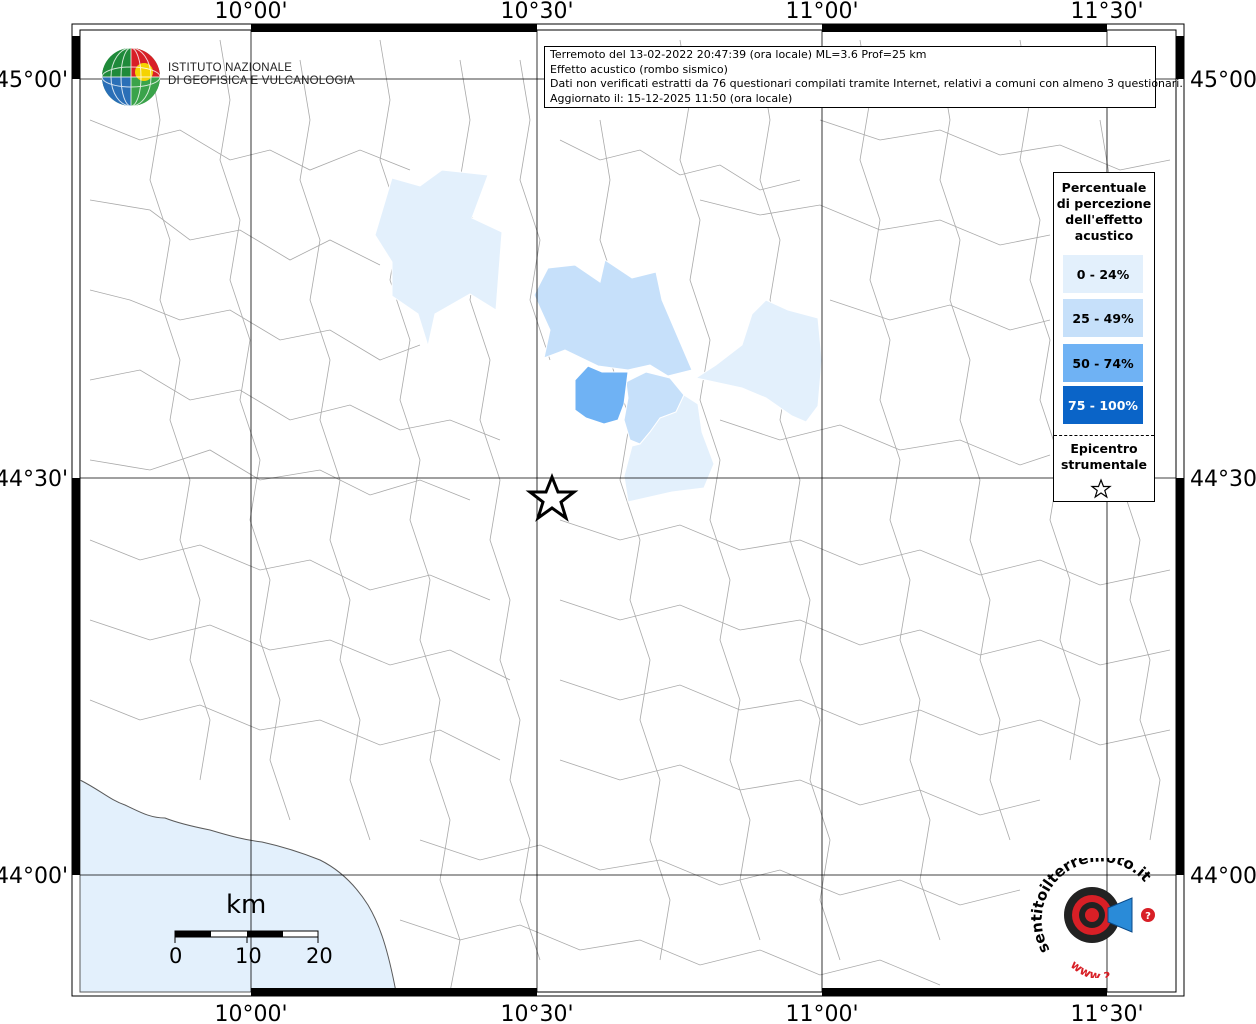  What do you see at coordinates (1103, 363) in the screenshot?
I see `legend-item-50-74: 50 - 74%` at bounding box center [1103, 363].